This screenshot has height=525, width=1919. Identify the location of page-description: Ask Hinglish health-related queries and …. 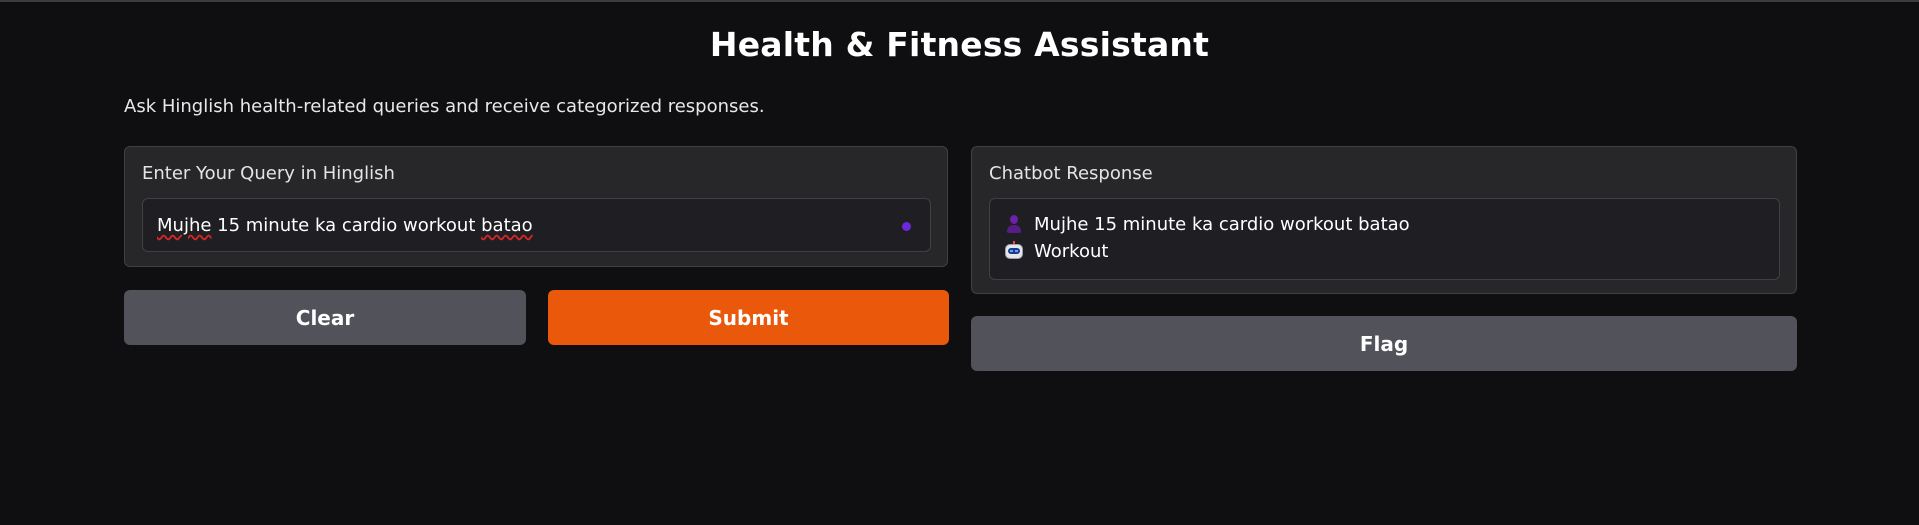
(444, 106).